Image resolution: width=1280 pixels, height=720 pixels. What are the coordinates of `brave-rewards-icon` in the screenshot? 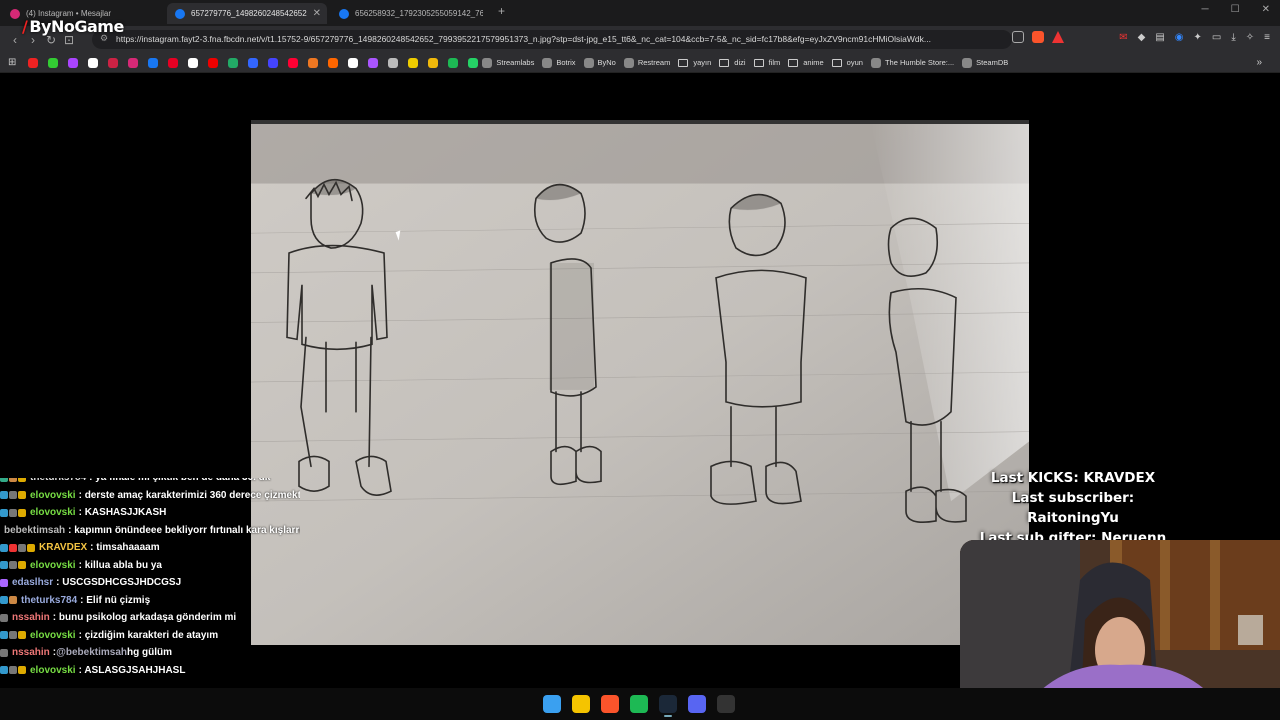 It's located at (1058, 37).